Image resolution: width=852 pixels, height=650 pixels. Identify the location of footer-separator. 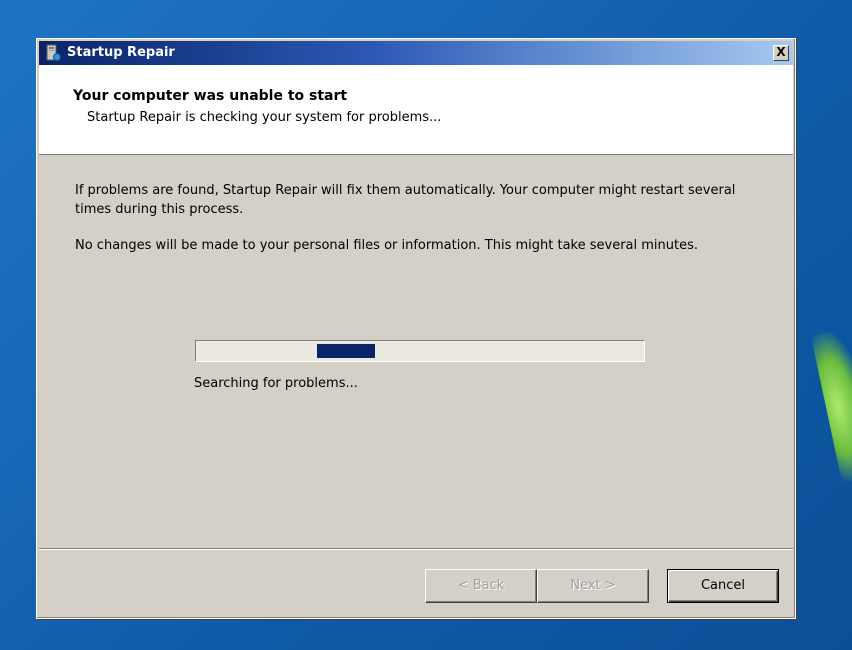
(416, 549).